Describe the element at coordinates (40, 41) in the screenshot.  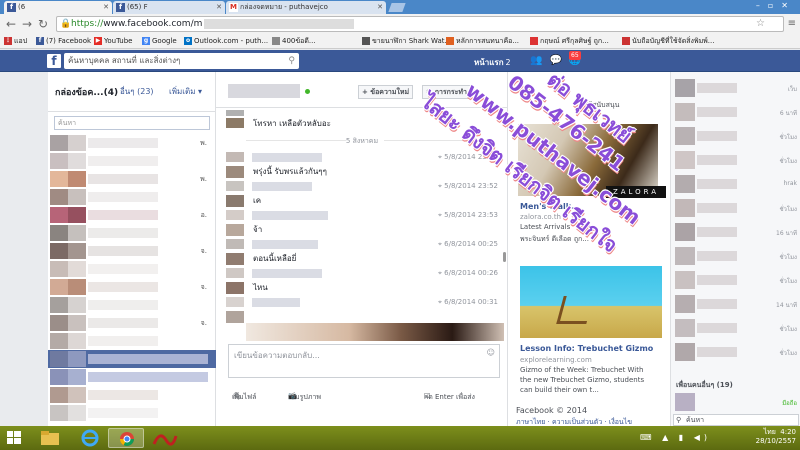
I see `facebook-icon: f` at that location.